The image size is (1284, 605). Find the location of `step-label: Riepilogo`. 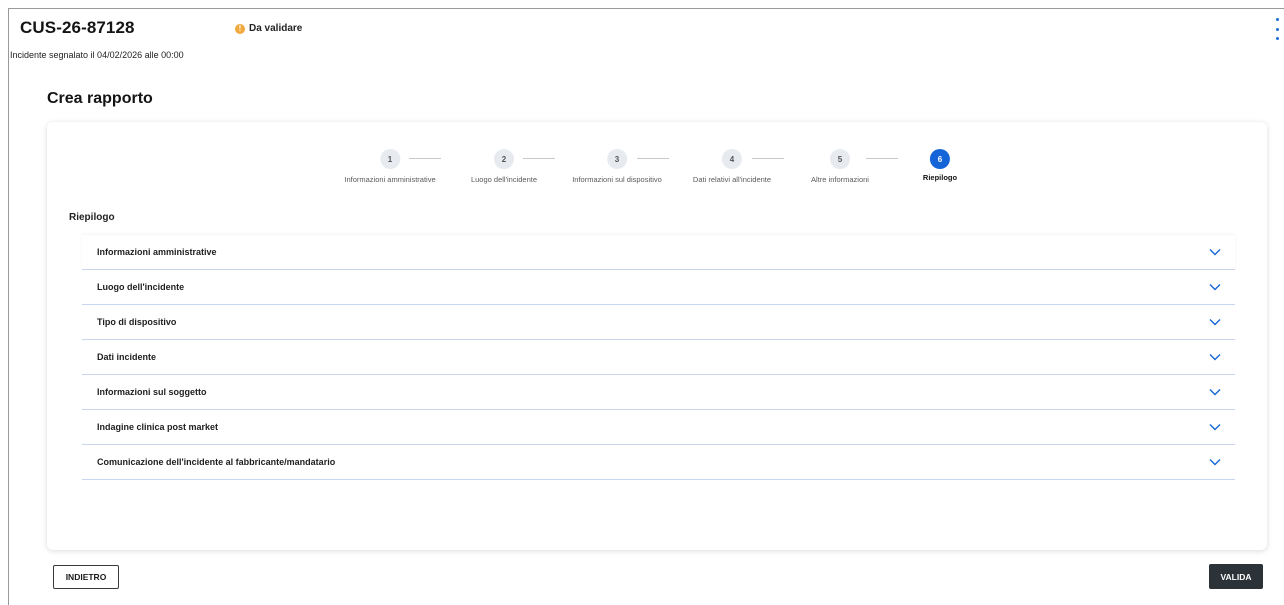

step-label: Riepilogo is located at coordinates (940, 177).